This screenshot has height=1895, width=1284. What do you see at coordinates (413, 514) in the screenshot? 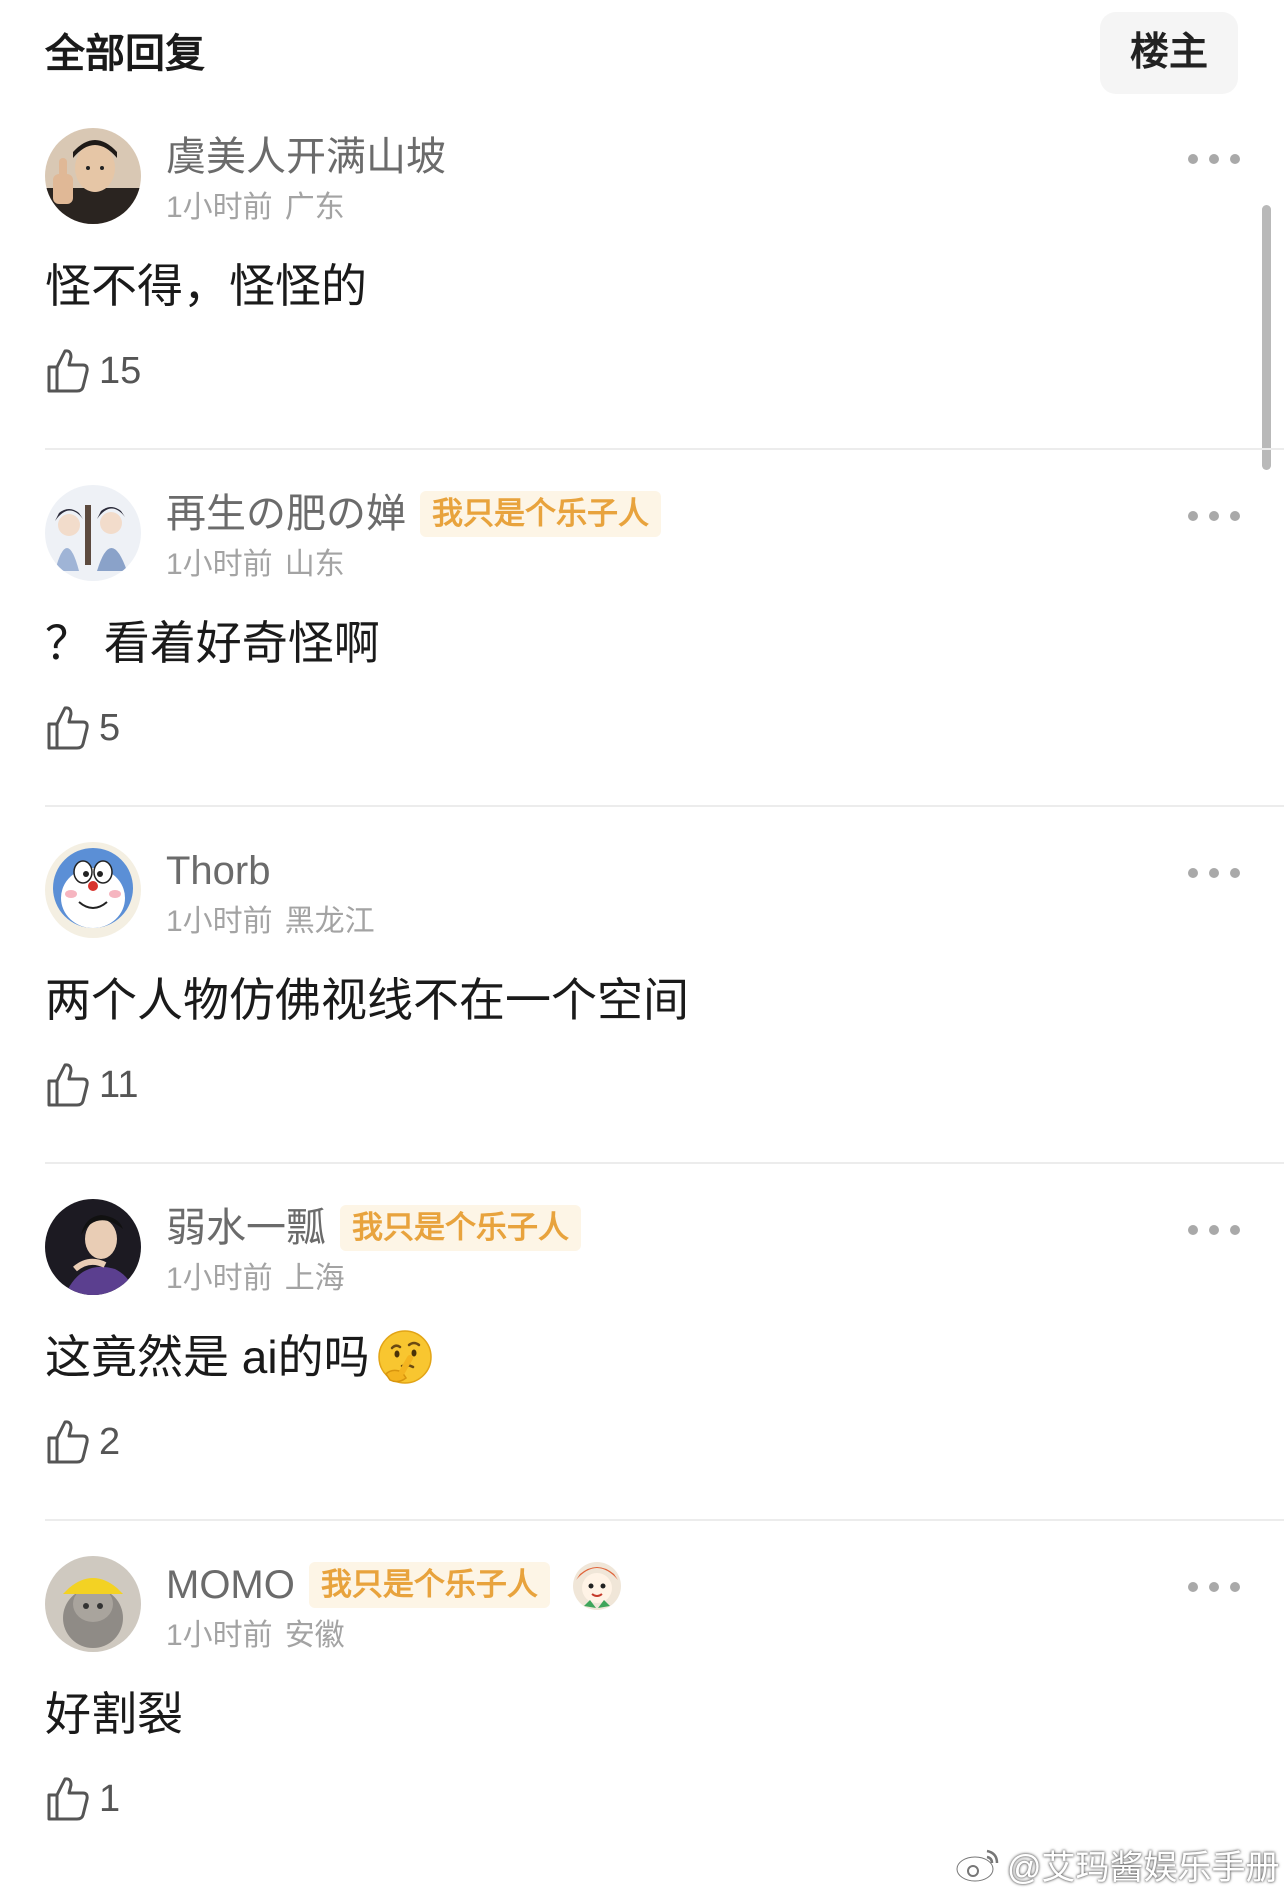
I see `name-row: 再生の肥の婵 我只是个乐子人` at bounding box center [413, 514].